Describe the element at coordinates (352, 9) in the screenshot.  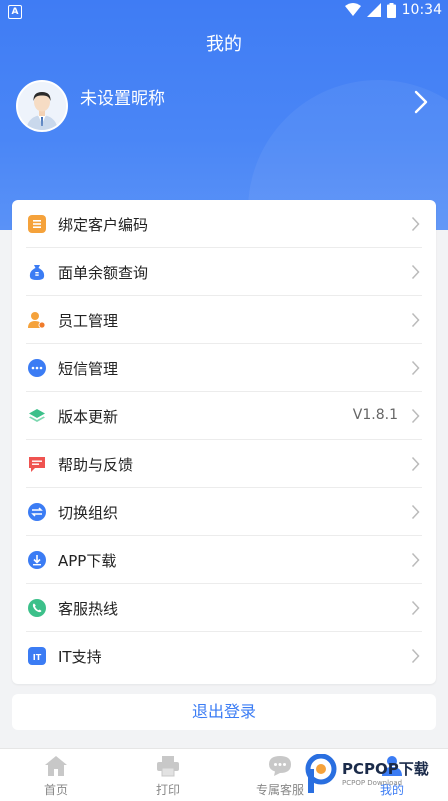
I see `wifi-icon` at that location.